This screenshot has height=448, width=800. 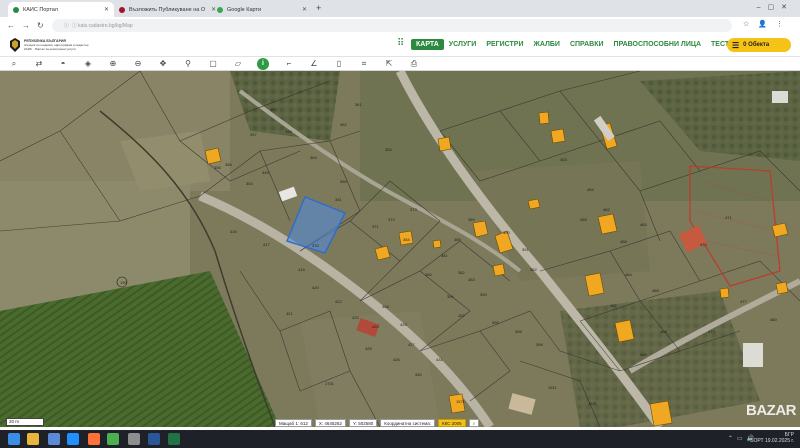 I want to click on svg-text: 467, so click(x=613, y=305).